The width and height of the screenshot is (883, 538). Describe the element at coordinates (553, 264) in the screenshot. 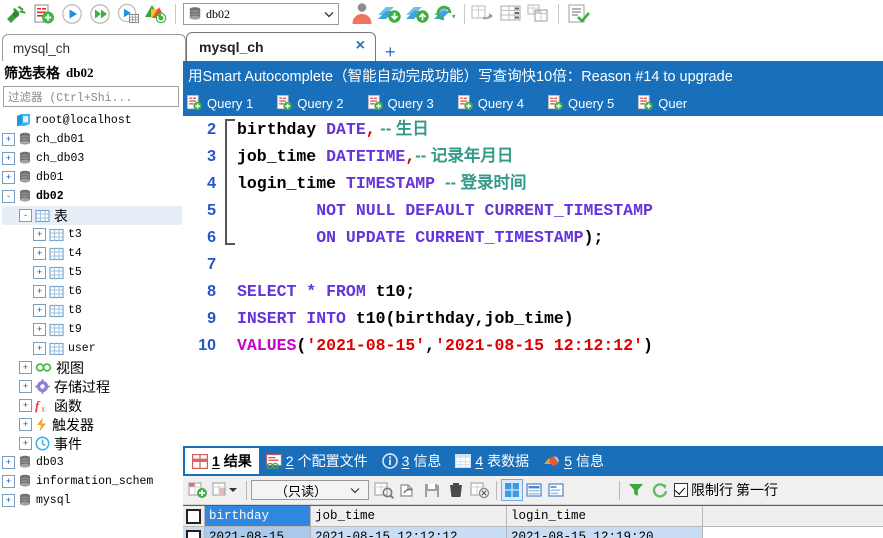

I see `code-line` at that location.